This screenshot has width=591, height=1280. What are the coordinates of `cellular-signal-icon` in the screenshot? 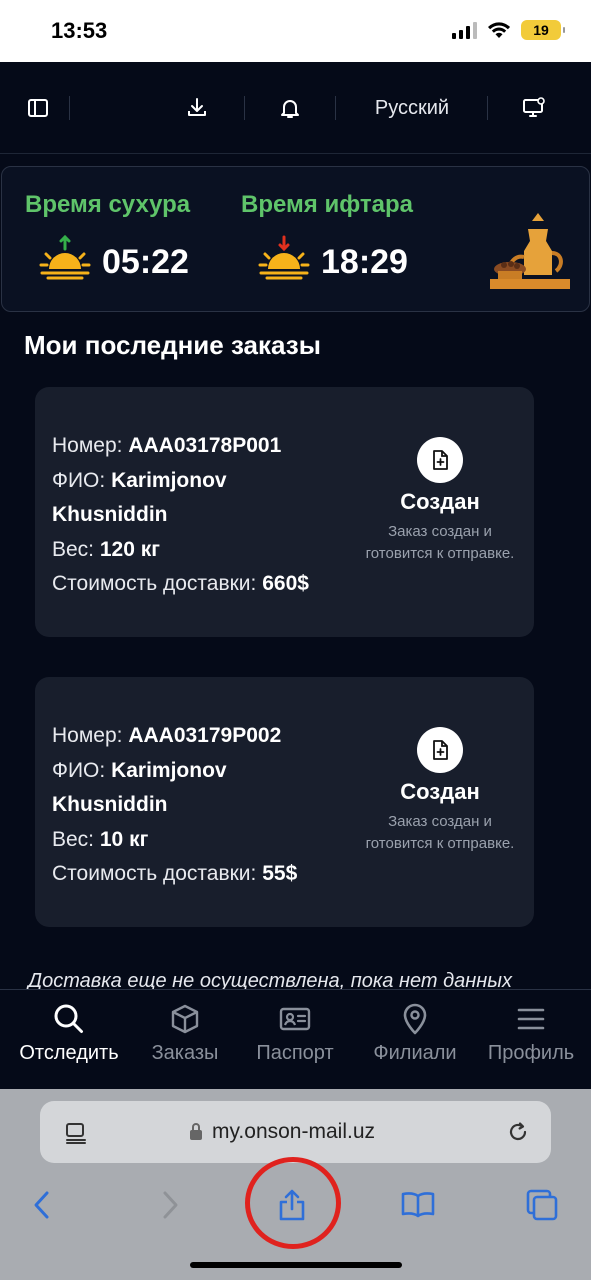 It's located at (464, 30).